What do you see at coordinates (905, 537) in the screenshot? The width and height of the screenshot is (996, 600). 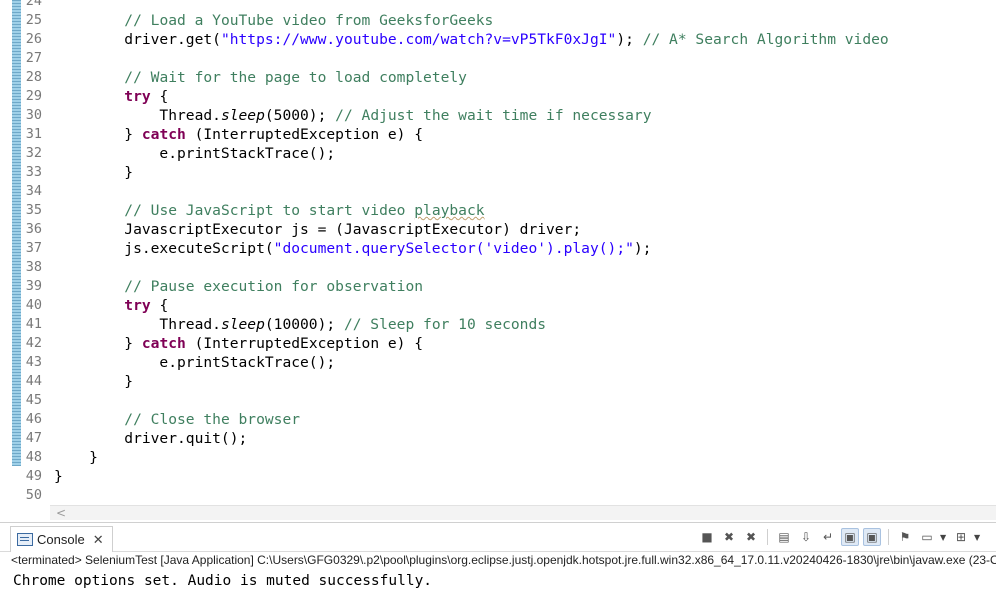 I see `pin-console-icon: ⚑` at bounding box center [905, 537].